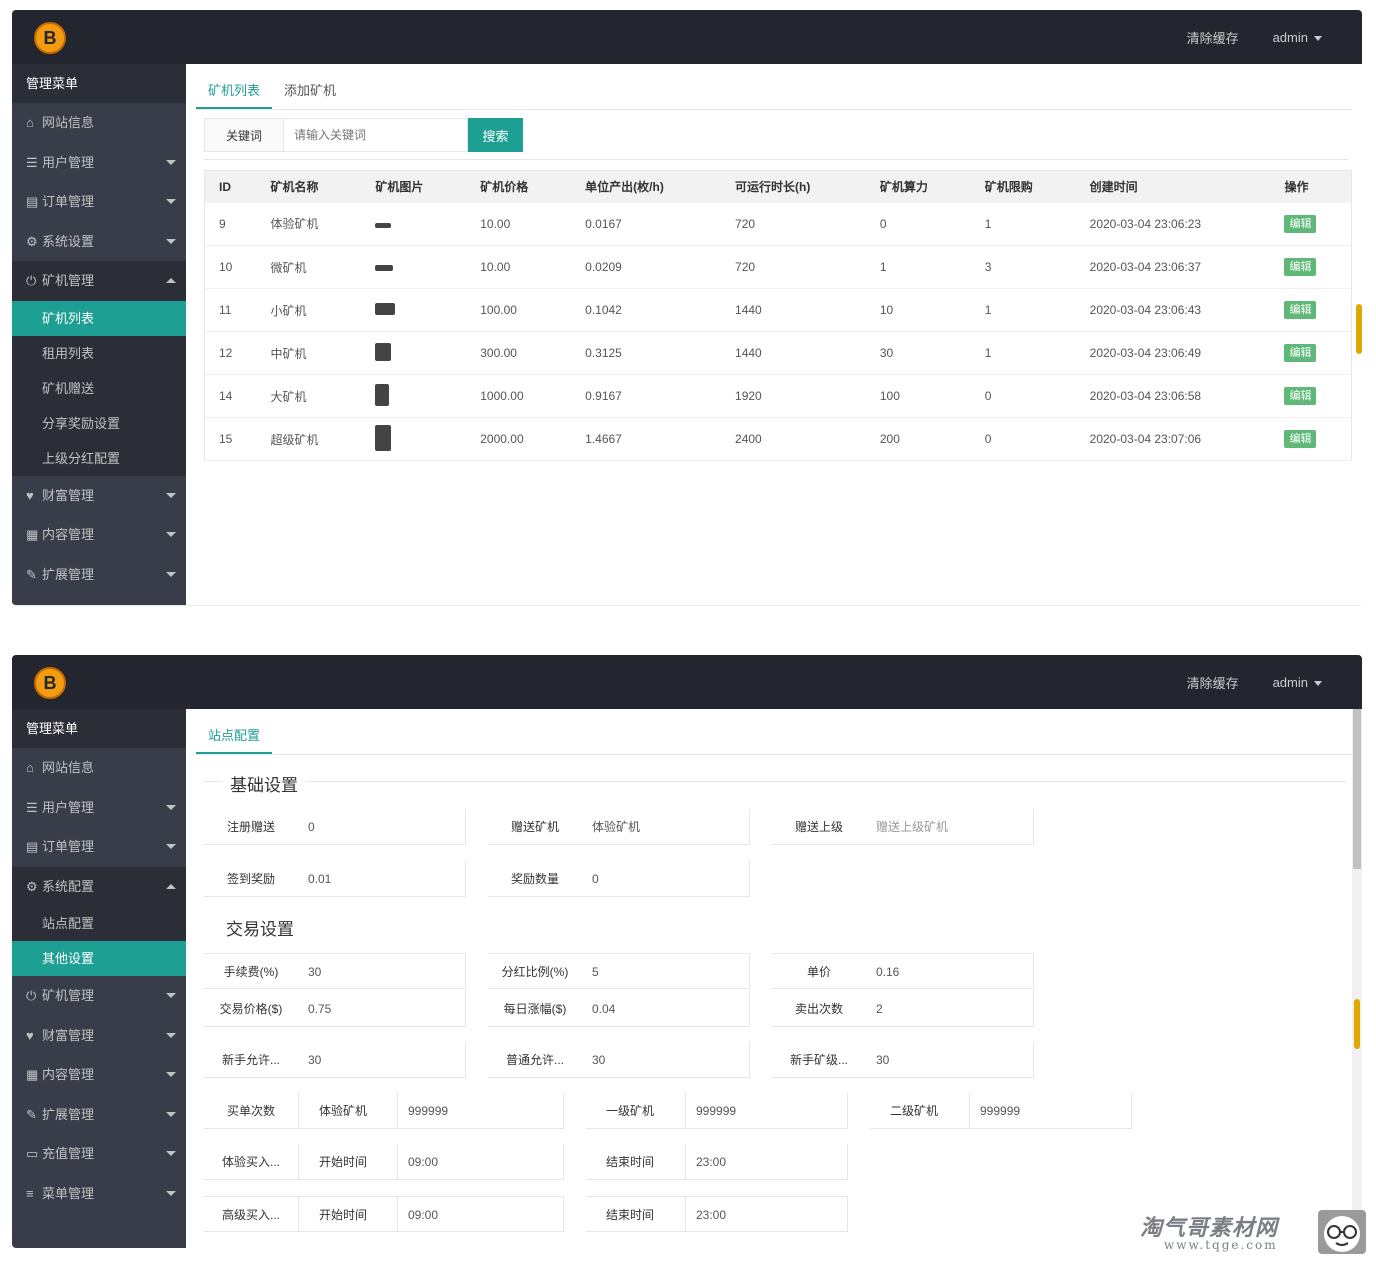  What do you see at coordinates (918, 310) in the screenshot?
I see `table-cell: 10` at bounding box center [918, 310].